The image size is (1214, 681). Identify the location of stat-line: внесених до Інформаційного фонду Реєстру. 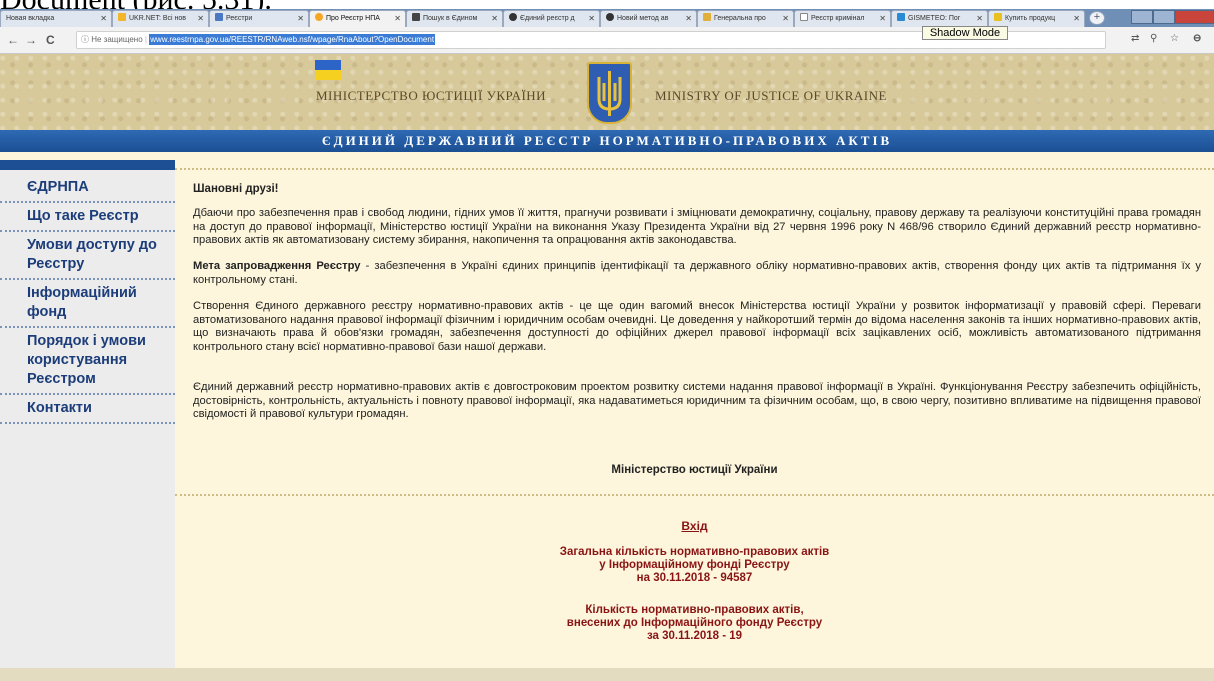
(694, 623).